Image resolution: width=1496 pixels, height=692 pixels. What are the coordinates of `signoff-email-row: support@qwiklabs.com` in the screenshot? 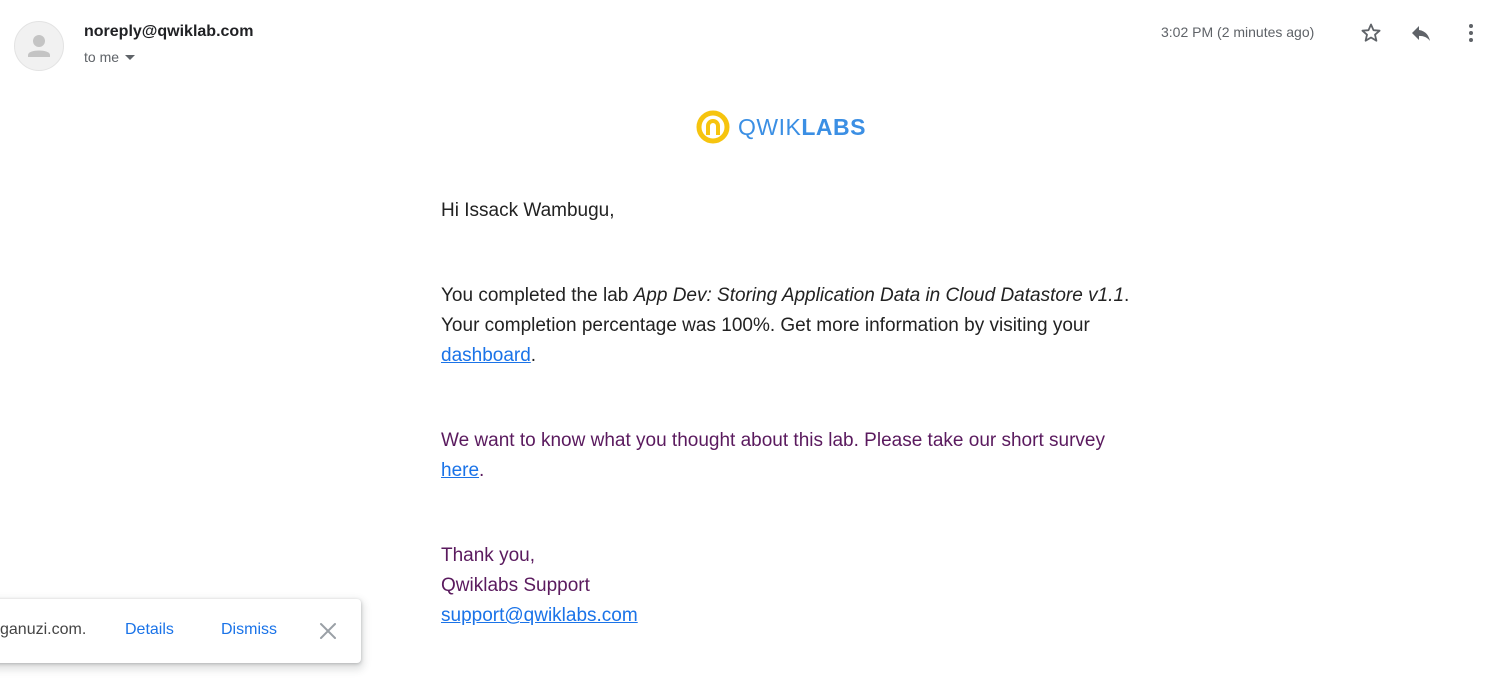 It's located at (791, 616).